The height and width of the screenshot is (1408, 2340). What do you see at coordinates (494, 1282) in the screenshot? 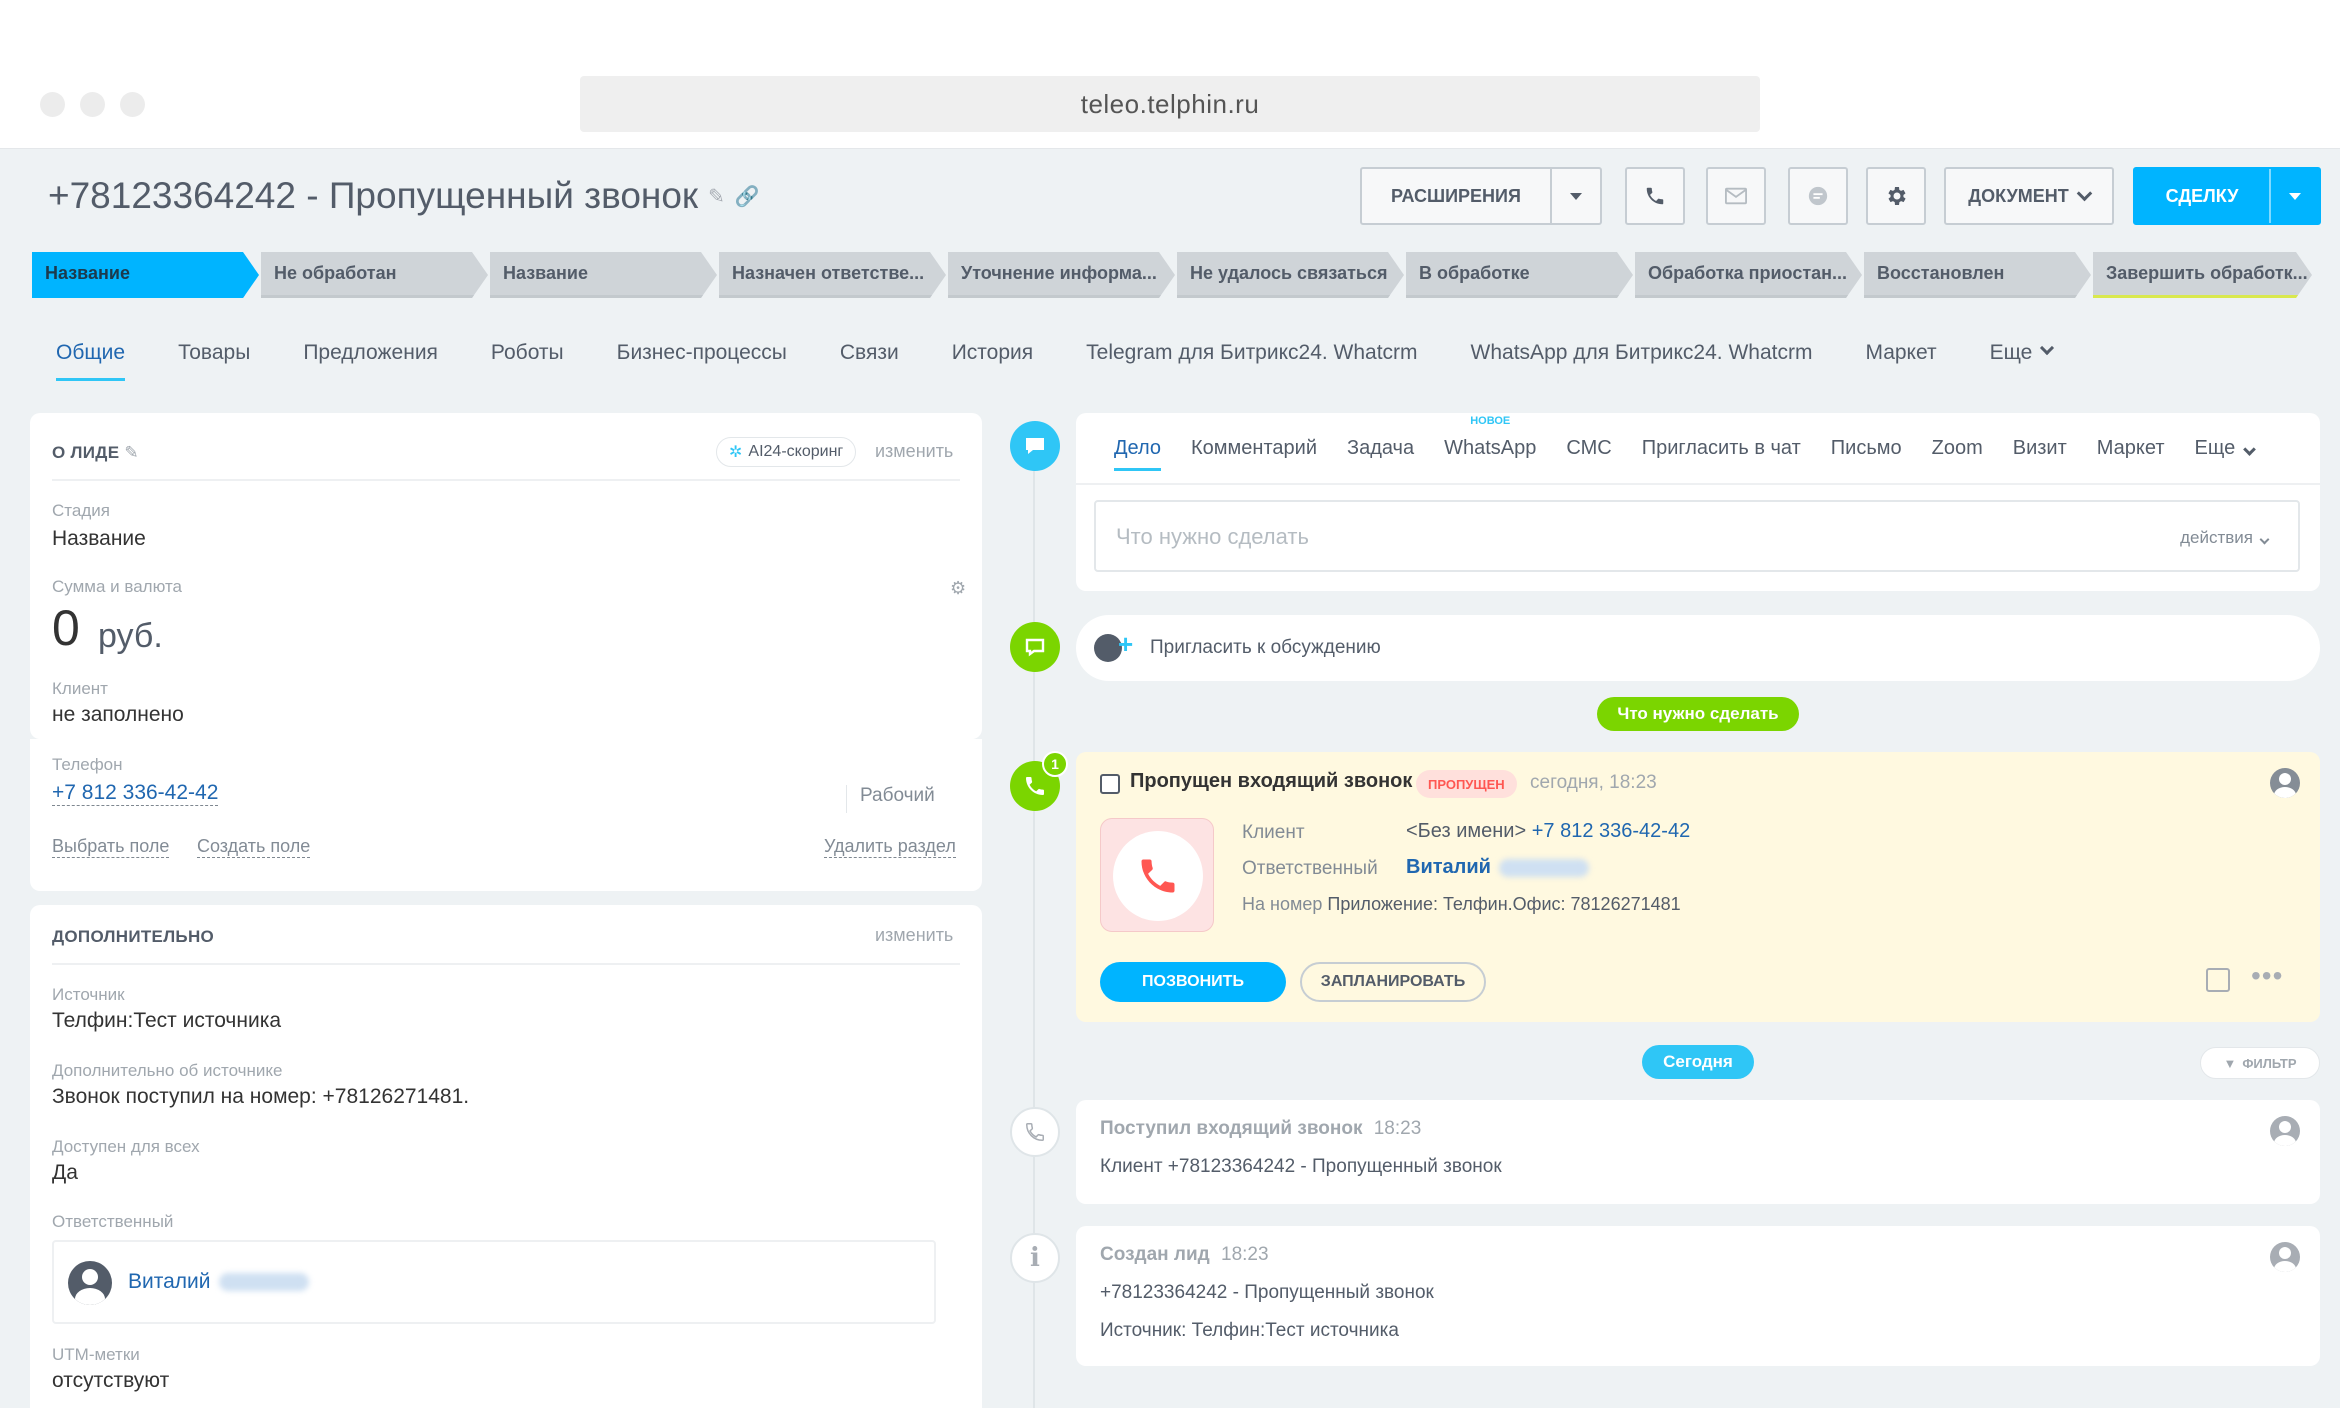
I see `responsible-box: Виталий` at bounding box center [494, 1282].